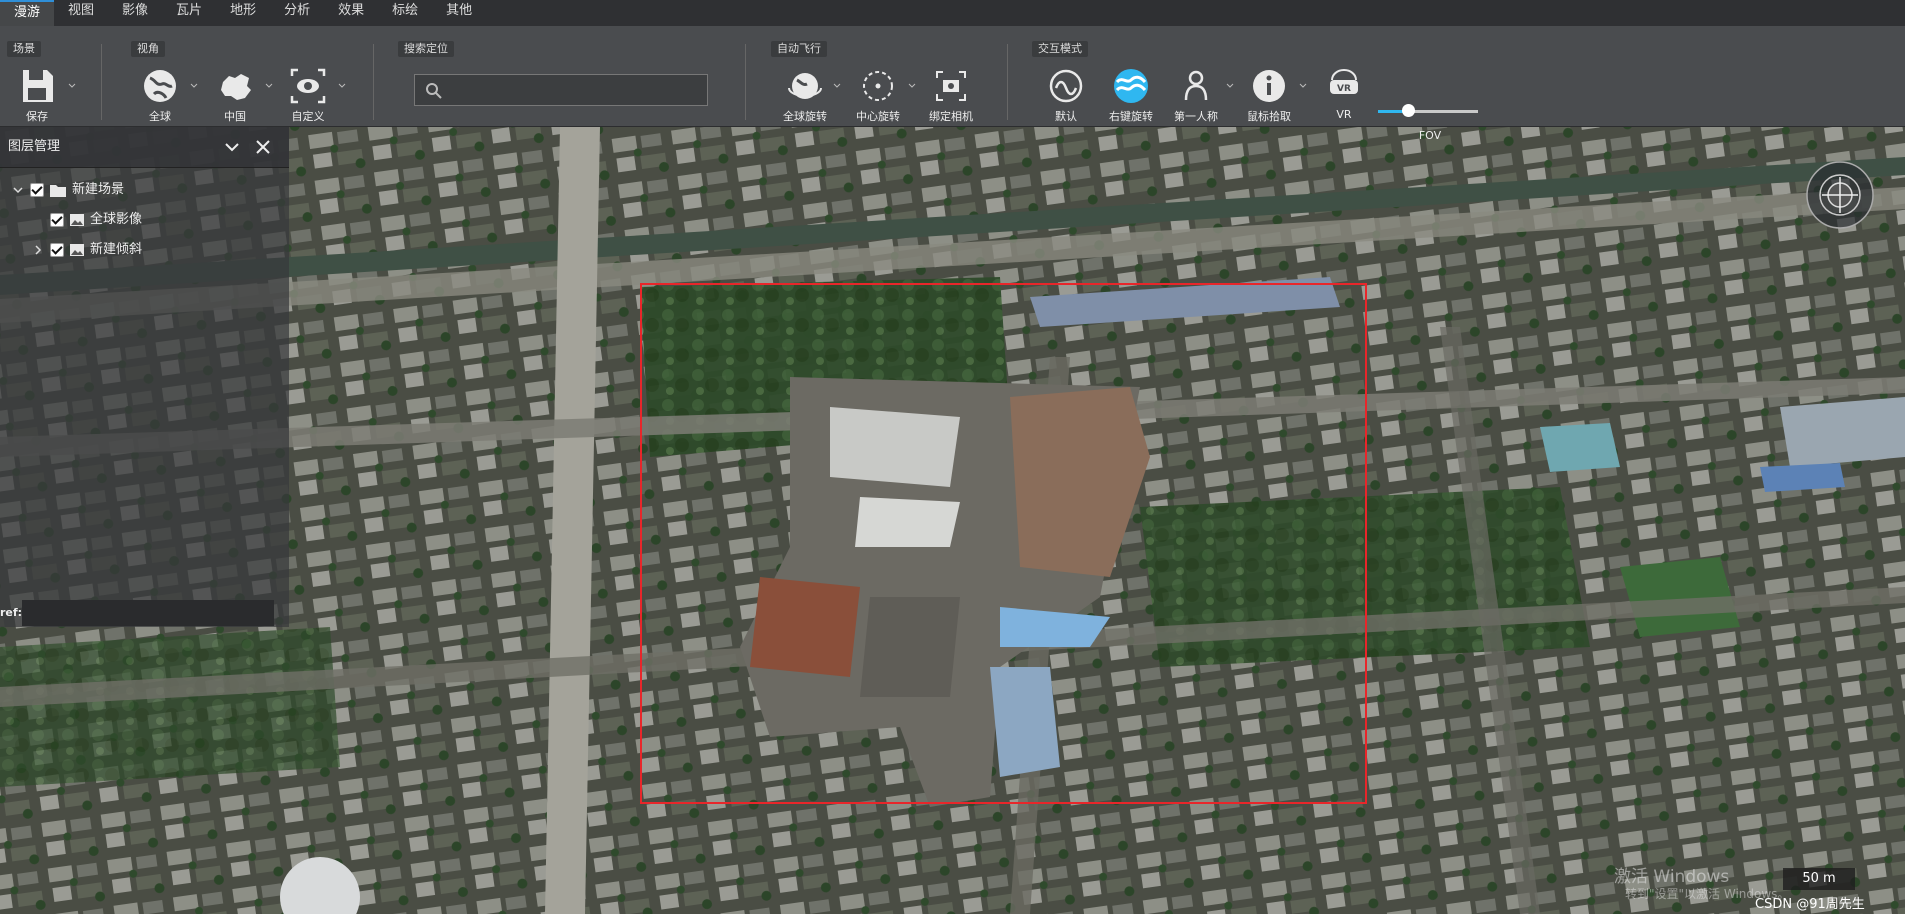 Image resolution: width=1905 pixels, height=914 pixels. What do you see at coordinates (27, 14) in the screenshot?
I see `menu-tab-roam: 漫游` at bounding box center [27, 14].